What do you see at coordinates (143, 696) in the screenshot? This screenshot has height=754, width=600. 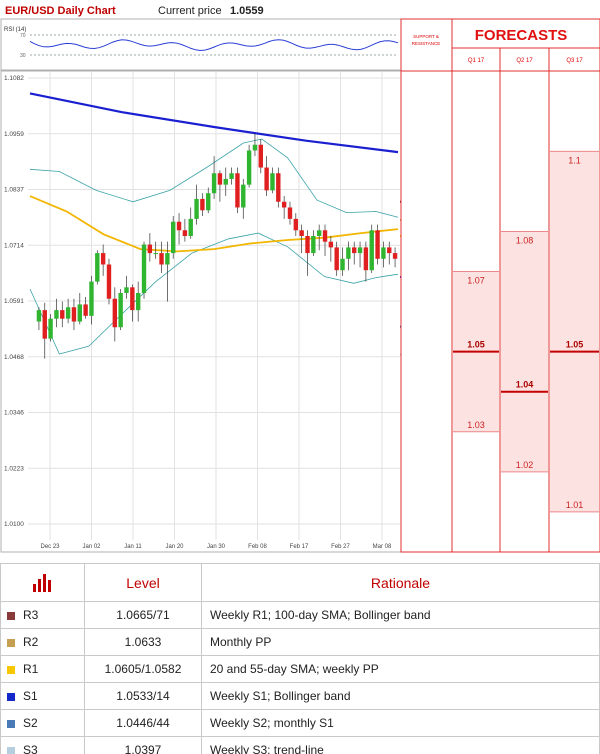 I see `level-value: 1.0533/14` at bounding box center [143, 696].